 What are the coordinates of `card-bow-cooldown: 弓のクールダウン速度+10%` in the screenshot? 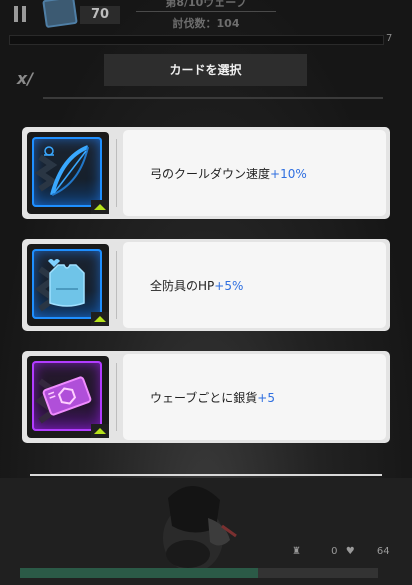 It's located at (206, 173).